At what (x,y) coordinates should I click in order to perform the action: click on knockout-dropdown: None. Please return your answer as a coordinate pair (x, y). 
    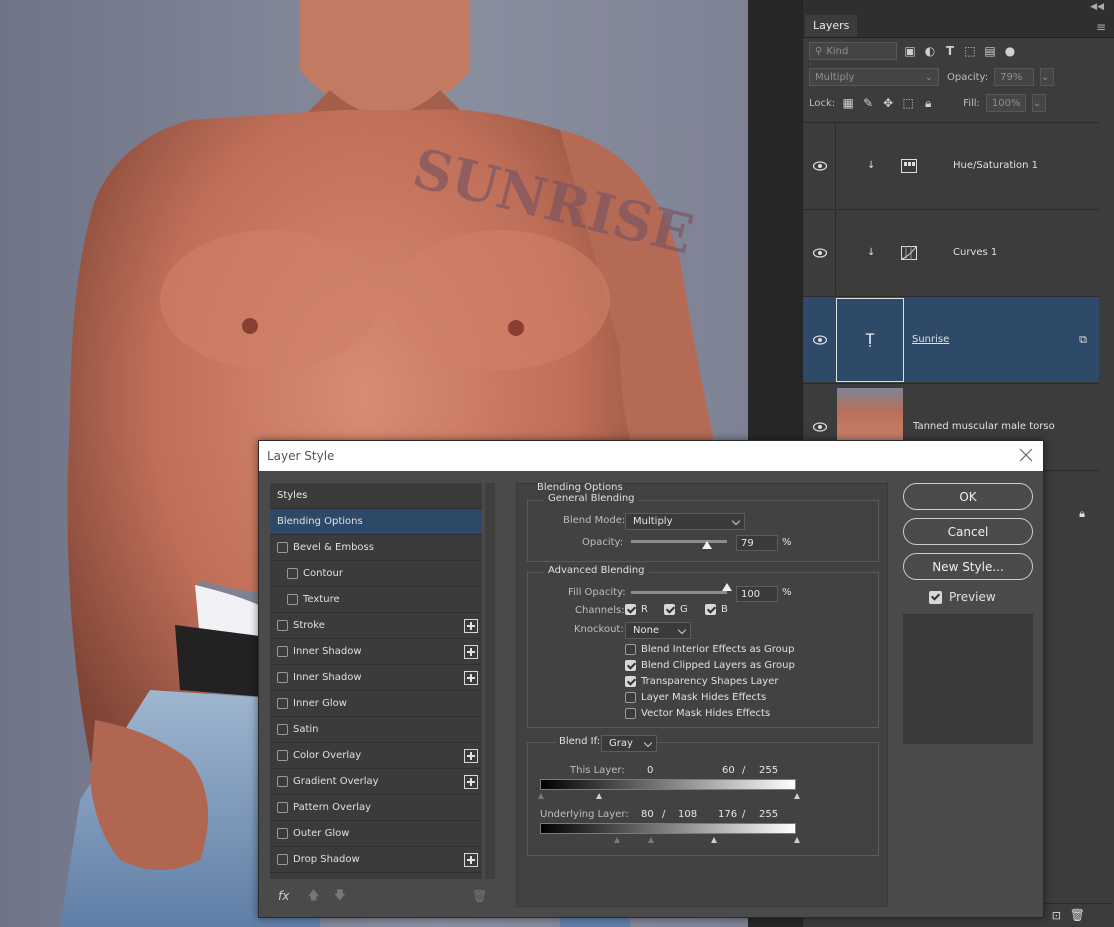
    Looking at the image, I should click on (658, 630).